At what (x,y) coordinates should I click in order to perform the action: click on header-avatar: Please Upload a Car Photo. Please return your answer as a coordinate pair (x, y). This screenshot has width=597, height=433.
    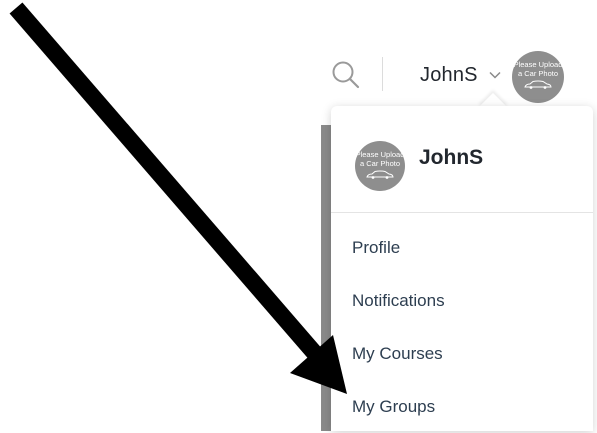
    Looking at the image, I should click on (538, 77).